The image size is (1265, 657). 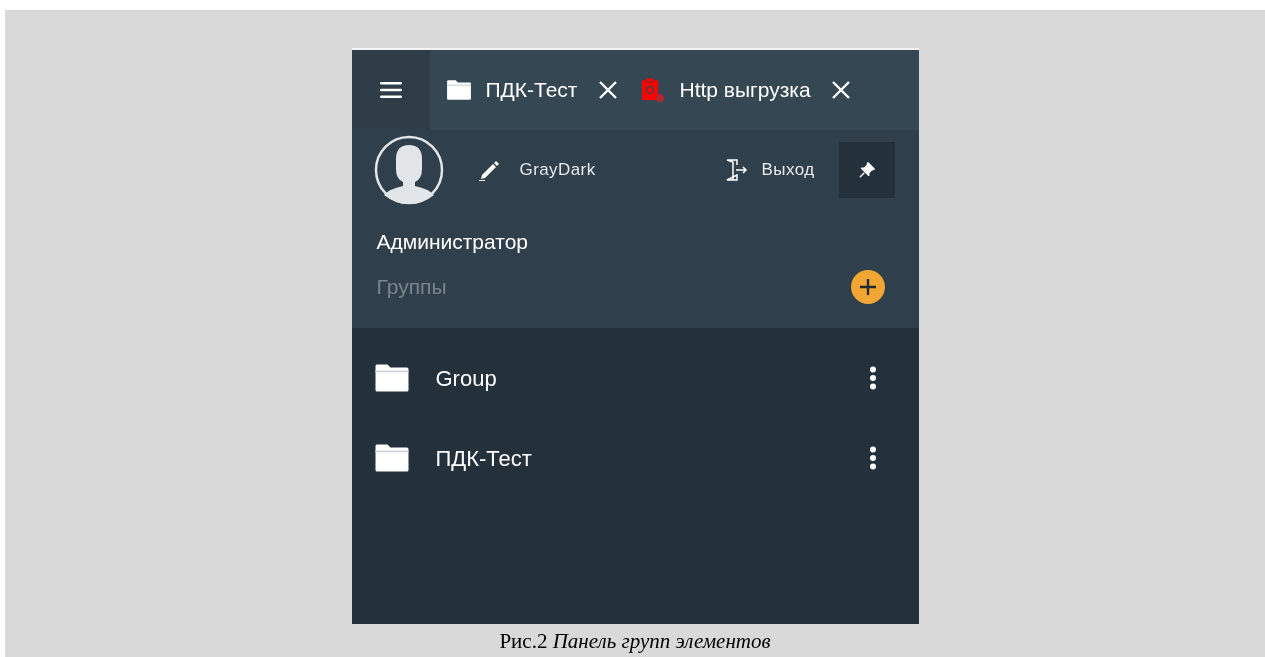 What do you see at coordinates (769, 170) in the screenshot?
I see `logout-button: Выход` at bounding box center [769, 170].